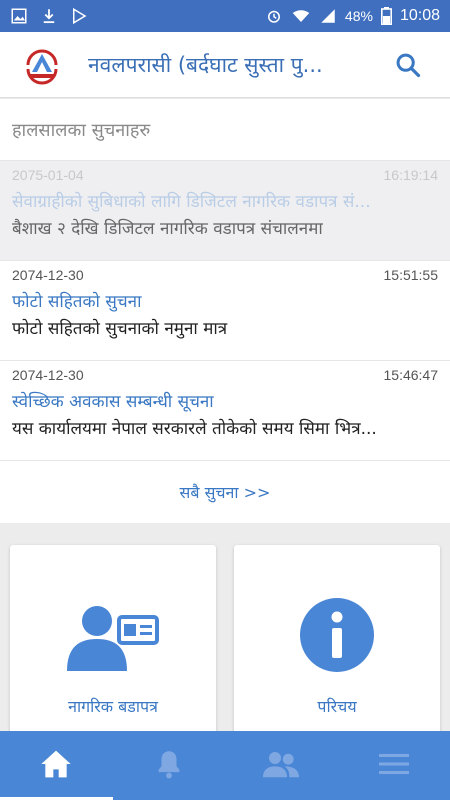 This screenshot has width=450, height=800. I want to click on wifi-icon, so click(301, 16).